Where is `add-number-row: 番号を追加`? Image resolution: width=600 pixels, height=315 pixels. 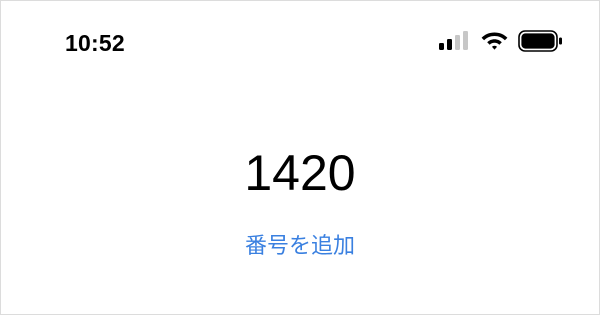
add-number-row: 番号を追加 is located at coordinates (300, 247).